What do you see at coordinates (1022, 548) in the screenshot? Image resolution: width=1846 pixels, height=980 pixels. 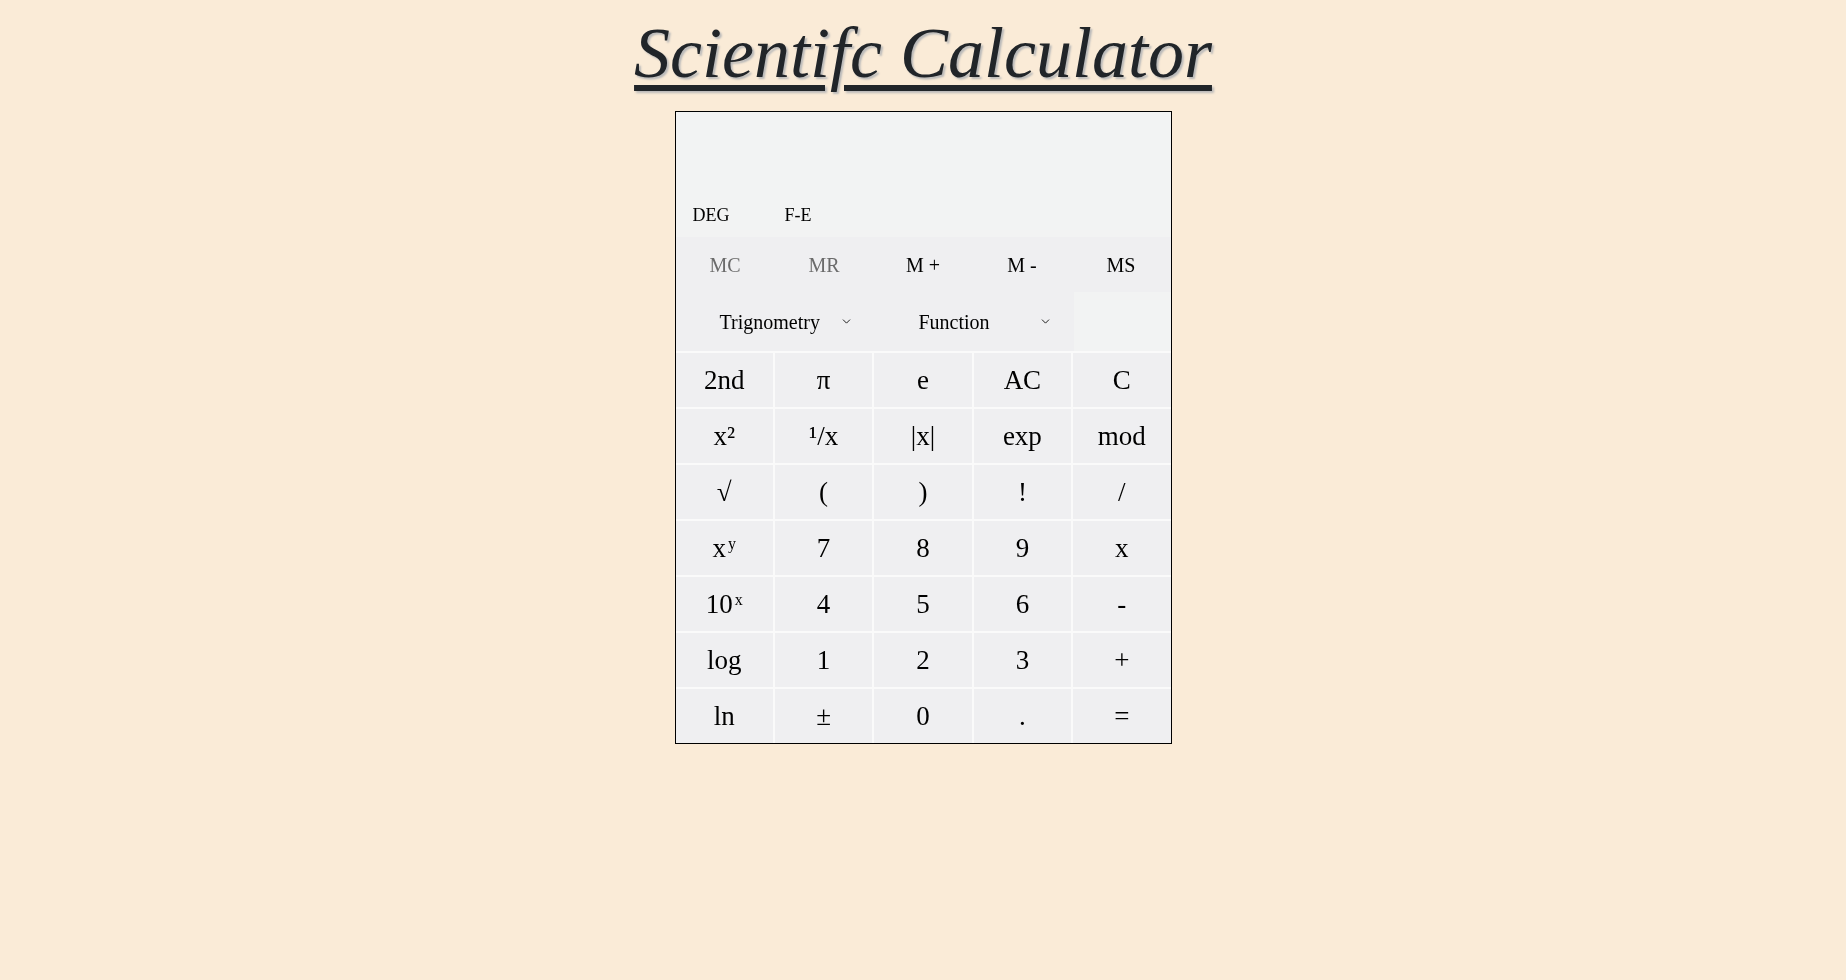 I see `key-button: 9` at bounding box center [1022, 548].